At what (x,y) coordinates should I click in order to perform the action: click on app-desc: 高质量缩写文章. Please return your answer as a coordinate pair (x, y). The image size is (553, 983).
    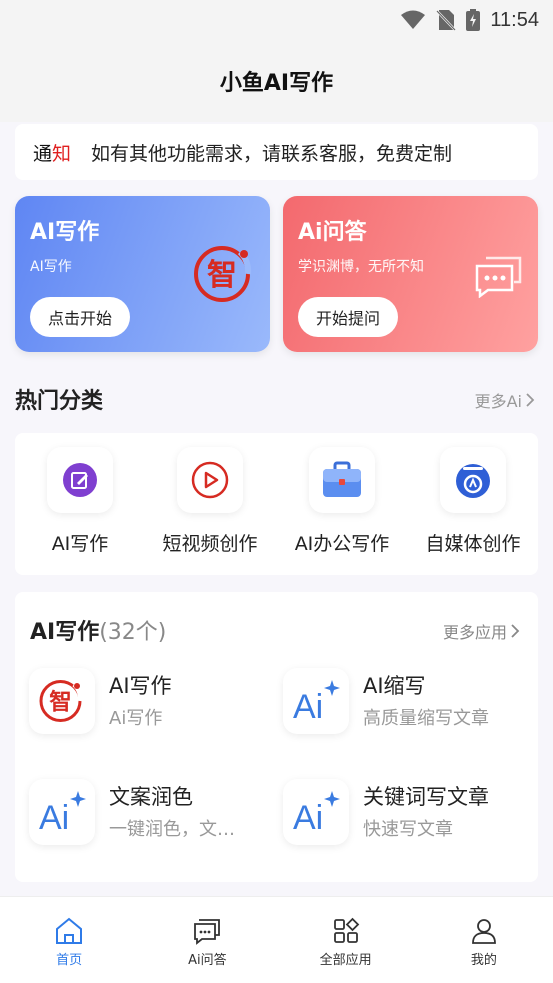
    Looking at the image, I should click on (426, 718).